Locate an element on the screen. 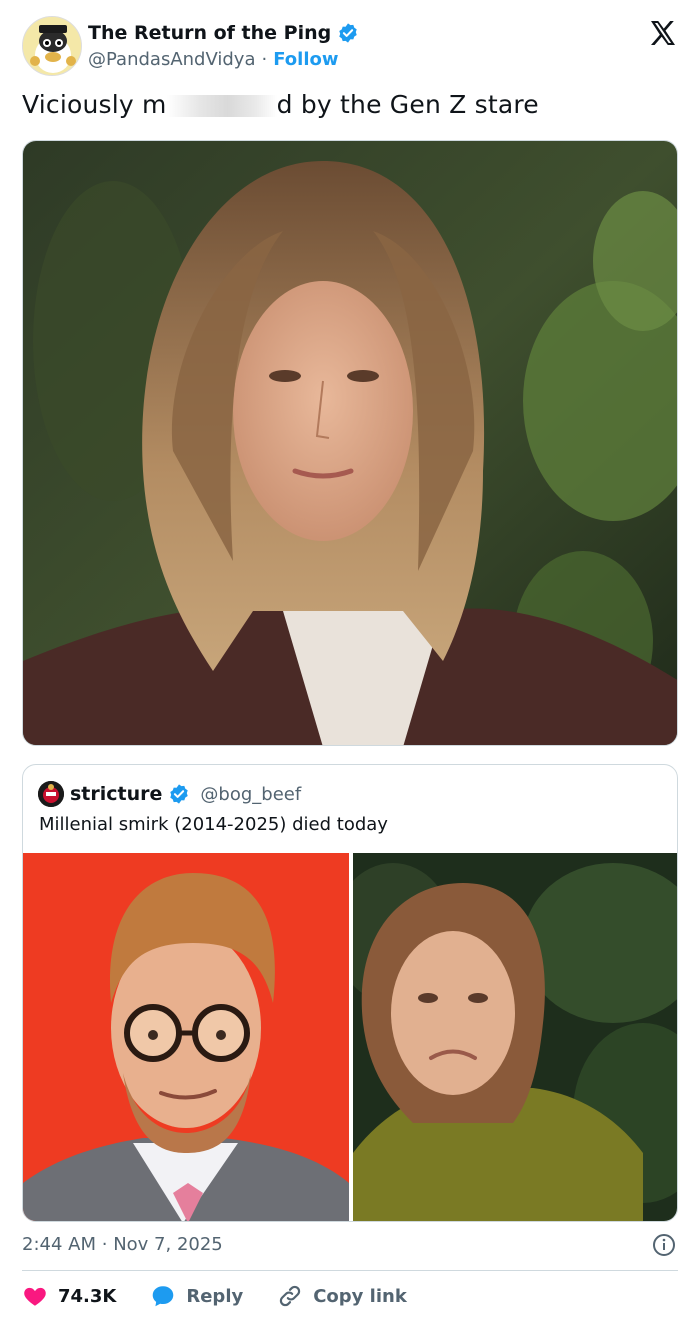 The width and height of the screenshot is (700, 1324). tweet-time: 2:44 AM is located at coordinates (59, 1244).